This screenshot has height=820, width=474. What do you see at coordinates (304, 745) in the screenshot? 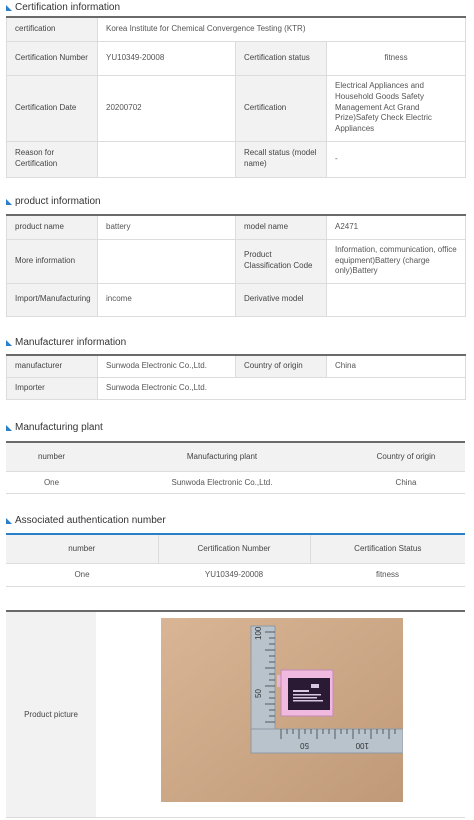
I see `ruler-label-bottom-a: 50` at bounding box center [304, 745].